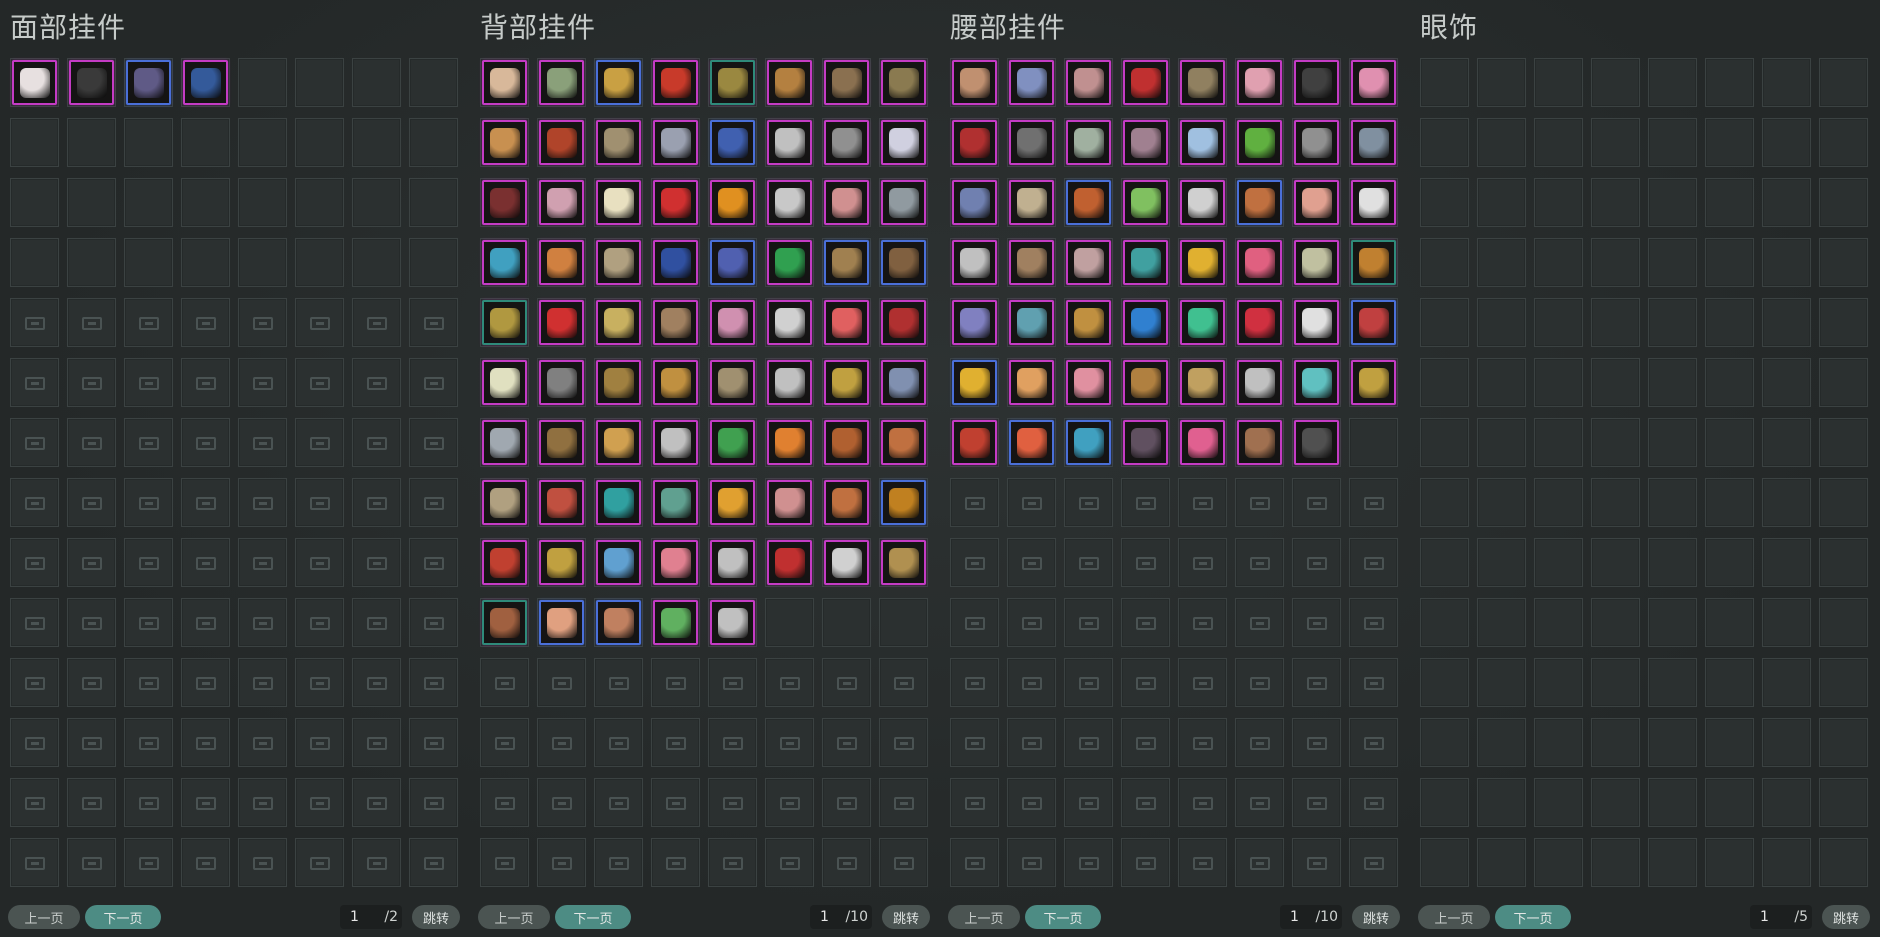 This screenshot has height=937, width=1880. Describe the element at coordinates (123, 917) in the screenshot. I see `next-page-button: 下一页` at that location.